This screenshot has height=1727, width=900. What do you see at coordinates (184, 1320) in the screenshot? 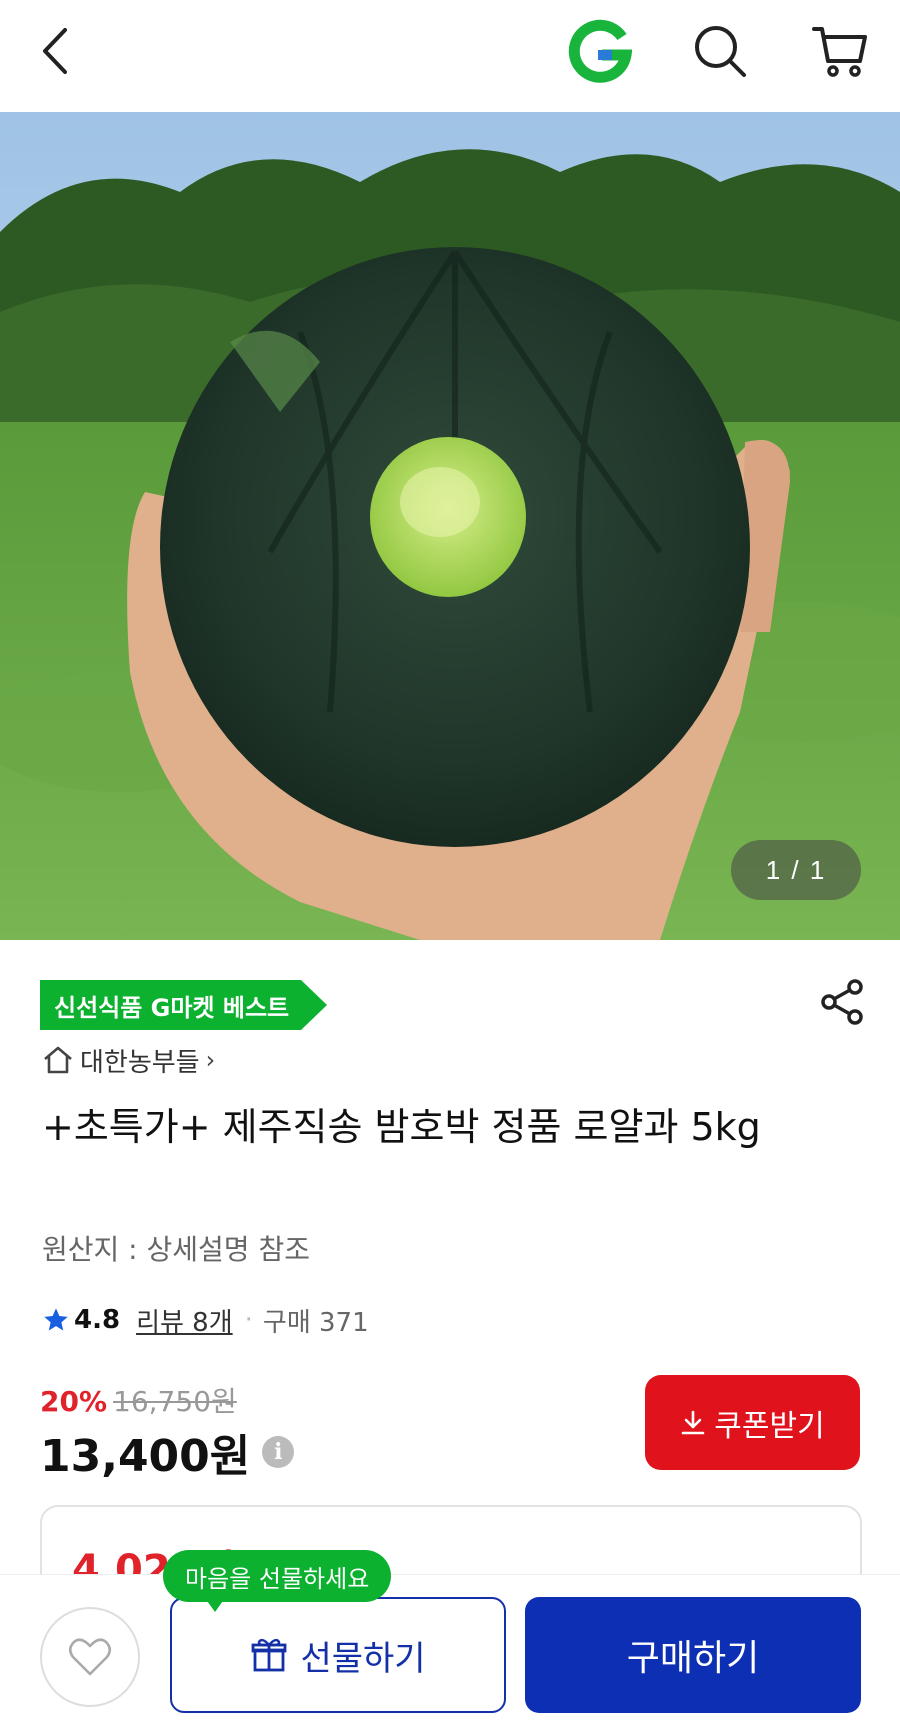
I see `review-link: 리뷰 8개` at bounding box center [184, 1320].